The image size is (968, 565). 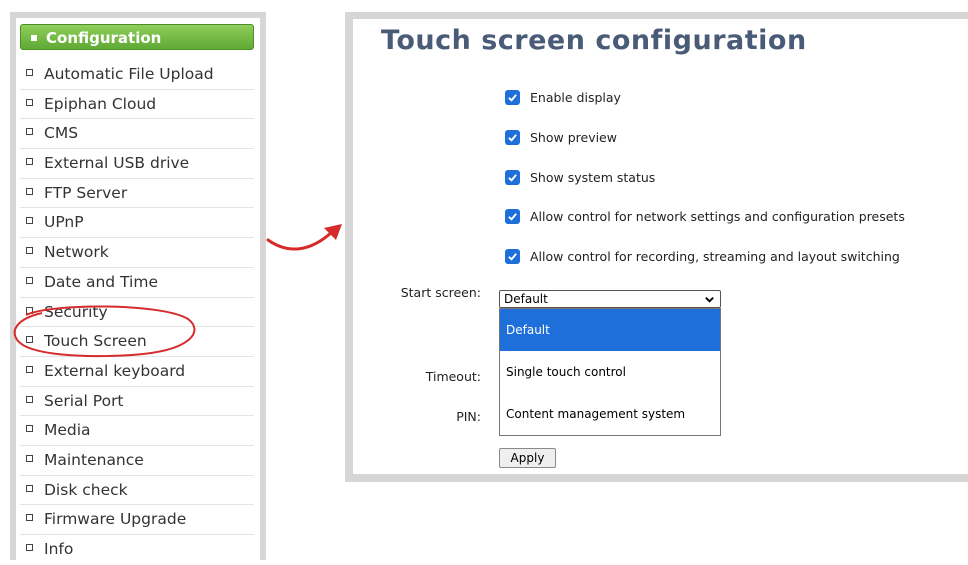 I want to click on sidebar-item-label: Automatic File Upload, so click(x=129, y=74).